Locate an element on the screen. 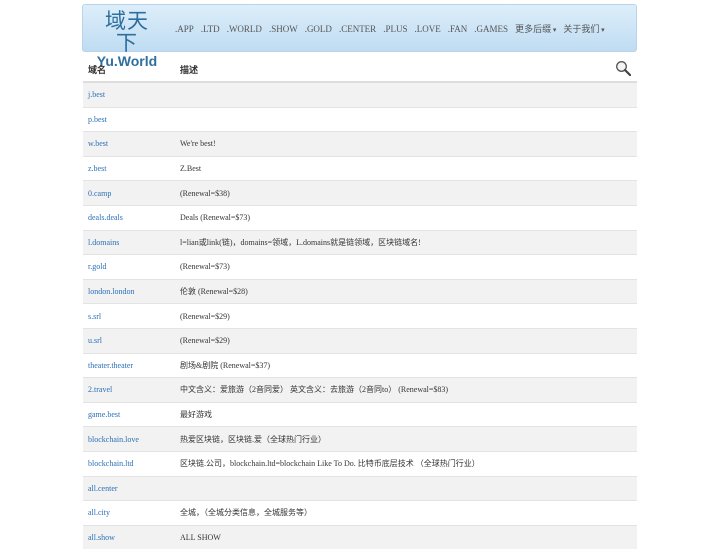 Image resolution: width=720 pixels, height=549 pixels. domain-link: deals.deals is located at coordinates (105, 217).